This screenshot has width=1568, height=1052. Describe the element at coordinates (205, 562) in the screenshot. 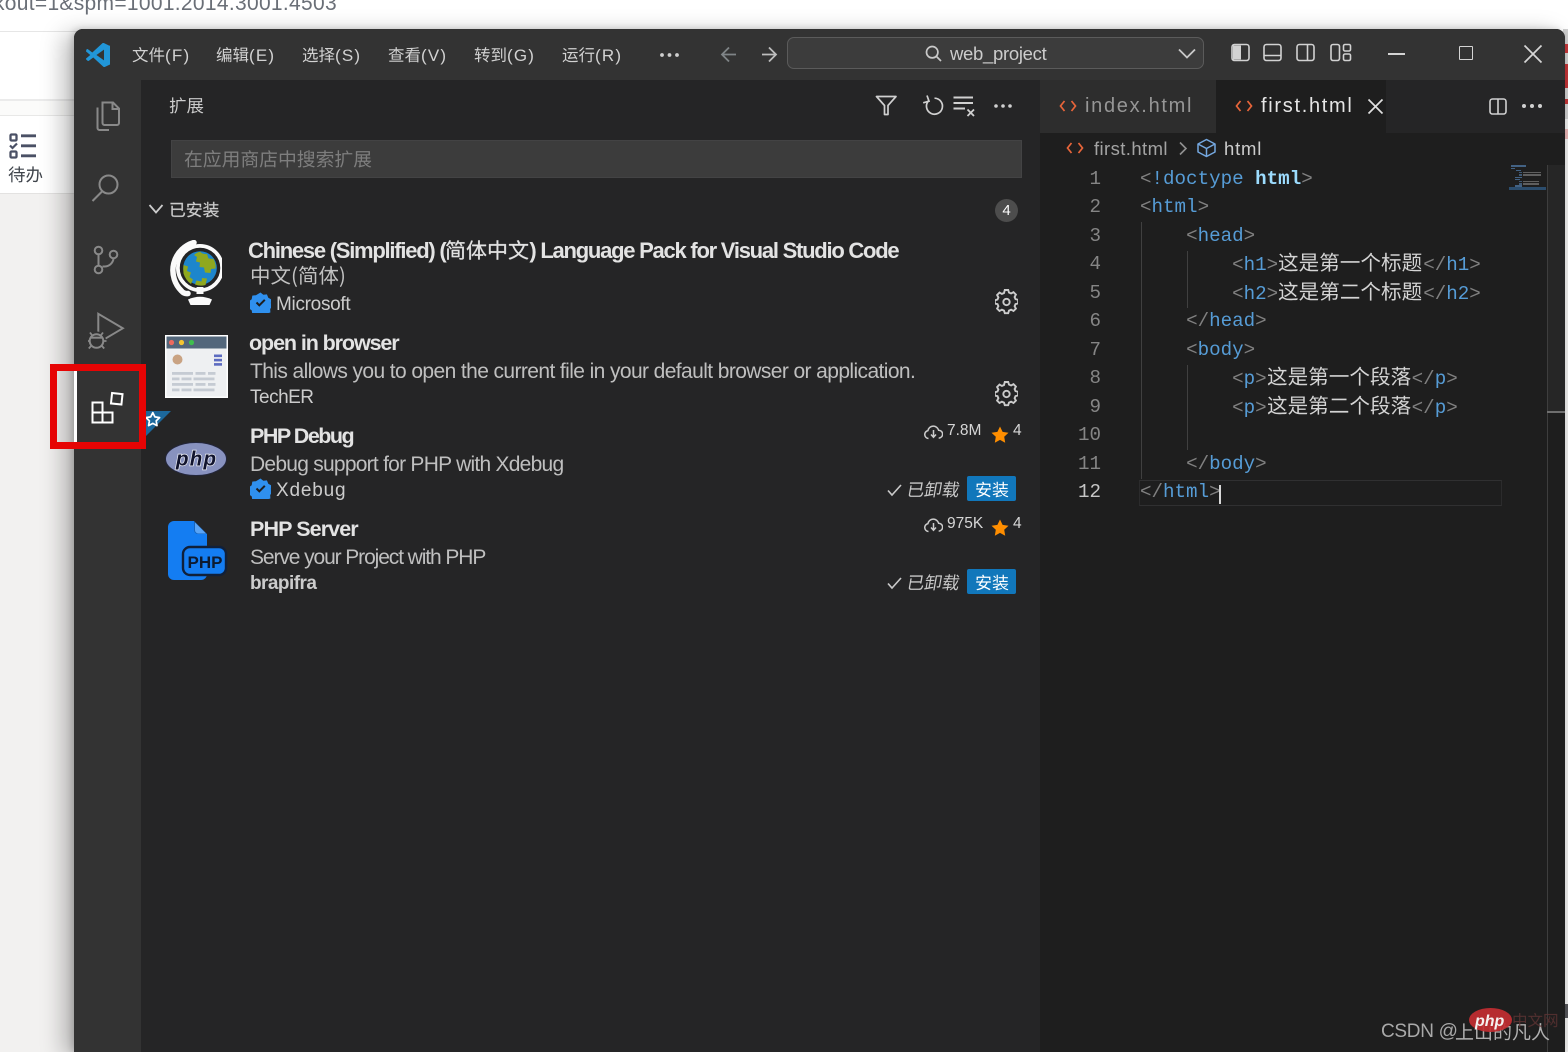

I see `svg-text: PHP` at that location.